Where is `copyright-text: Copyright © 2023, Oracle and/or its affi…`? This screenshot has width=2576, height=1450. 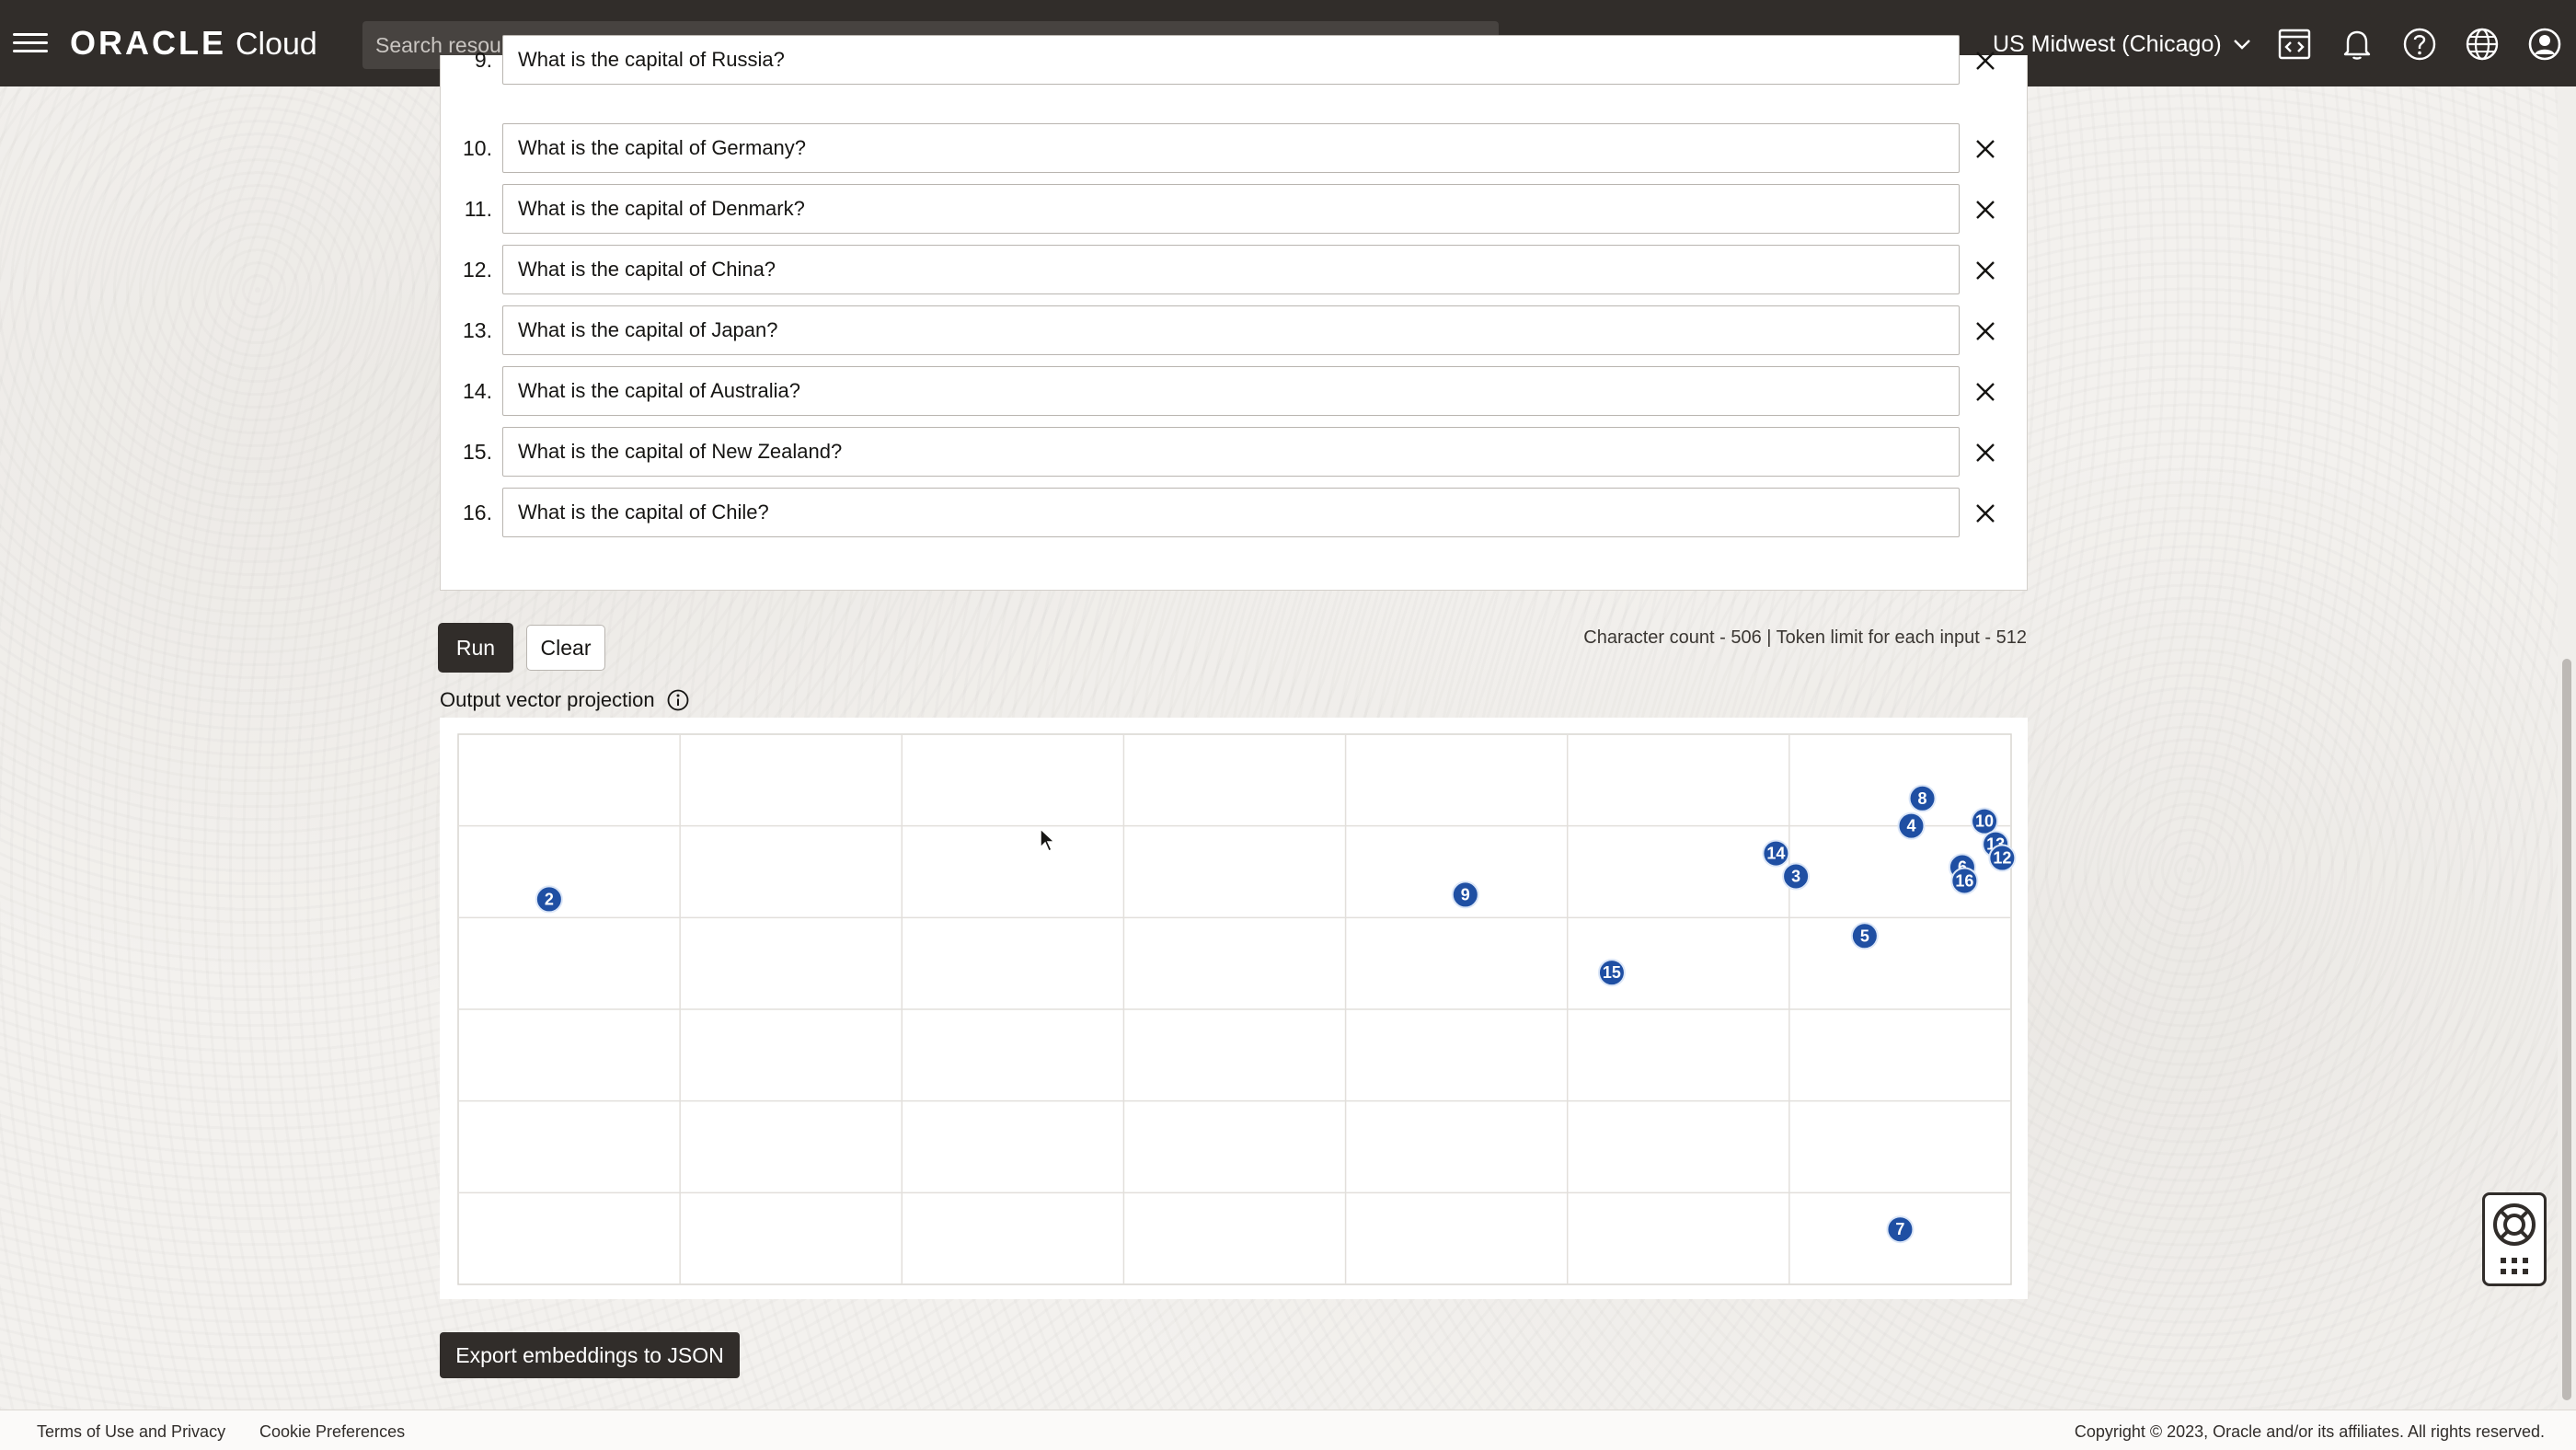
copyright-text: Copyright © 2023, Oracle and/or its affi… is located at coordinates (2309, 1431).